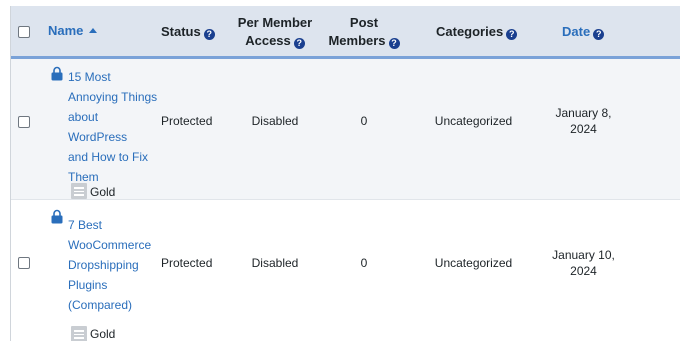  Describe the element at coordinates (113, 77) in the screenshot. I see `post-title-line: 15 Most` at that location.